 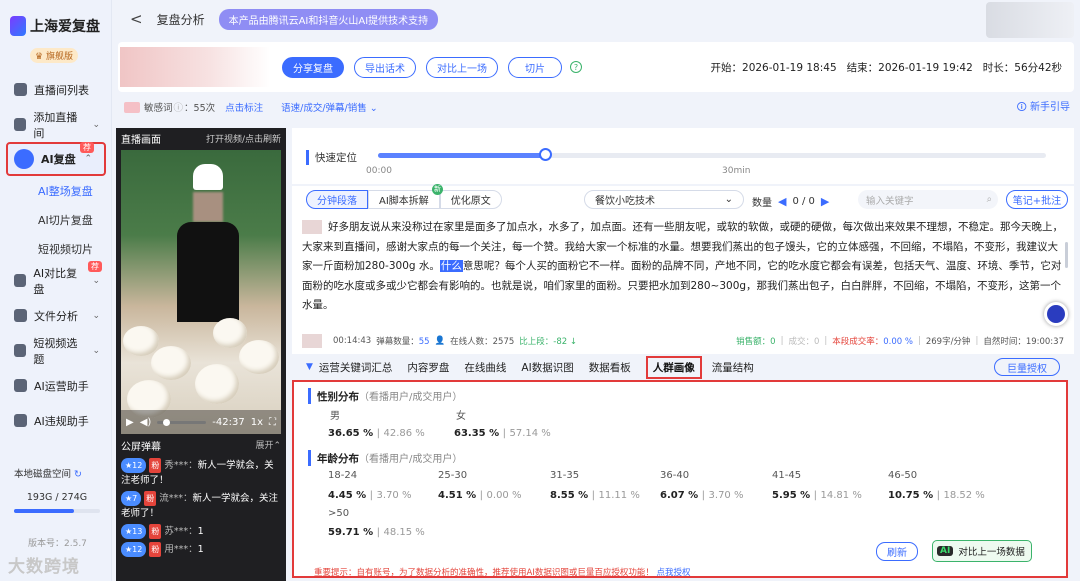 What do you see at coordinates (54, 55) in the screenshot?
I see `tier-badge: ♛ 旗舰版` at bounding box center [54, 55].